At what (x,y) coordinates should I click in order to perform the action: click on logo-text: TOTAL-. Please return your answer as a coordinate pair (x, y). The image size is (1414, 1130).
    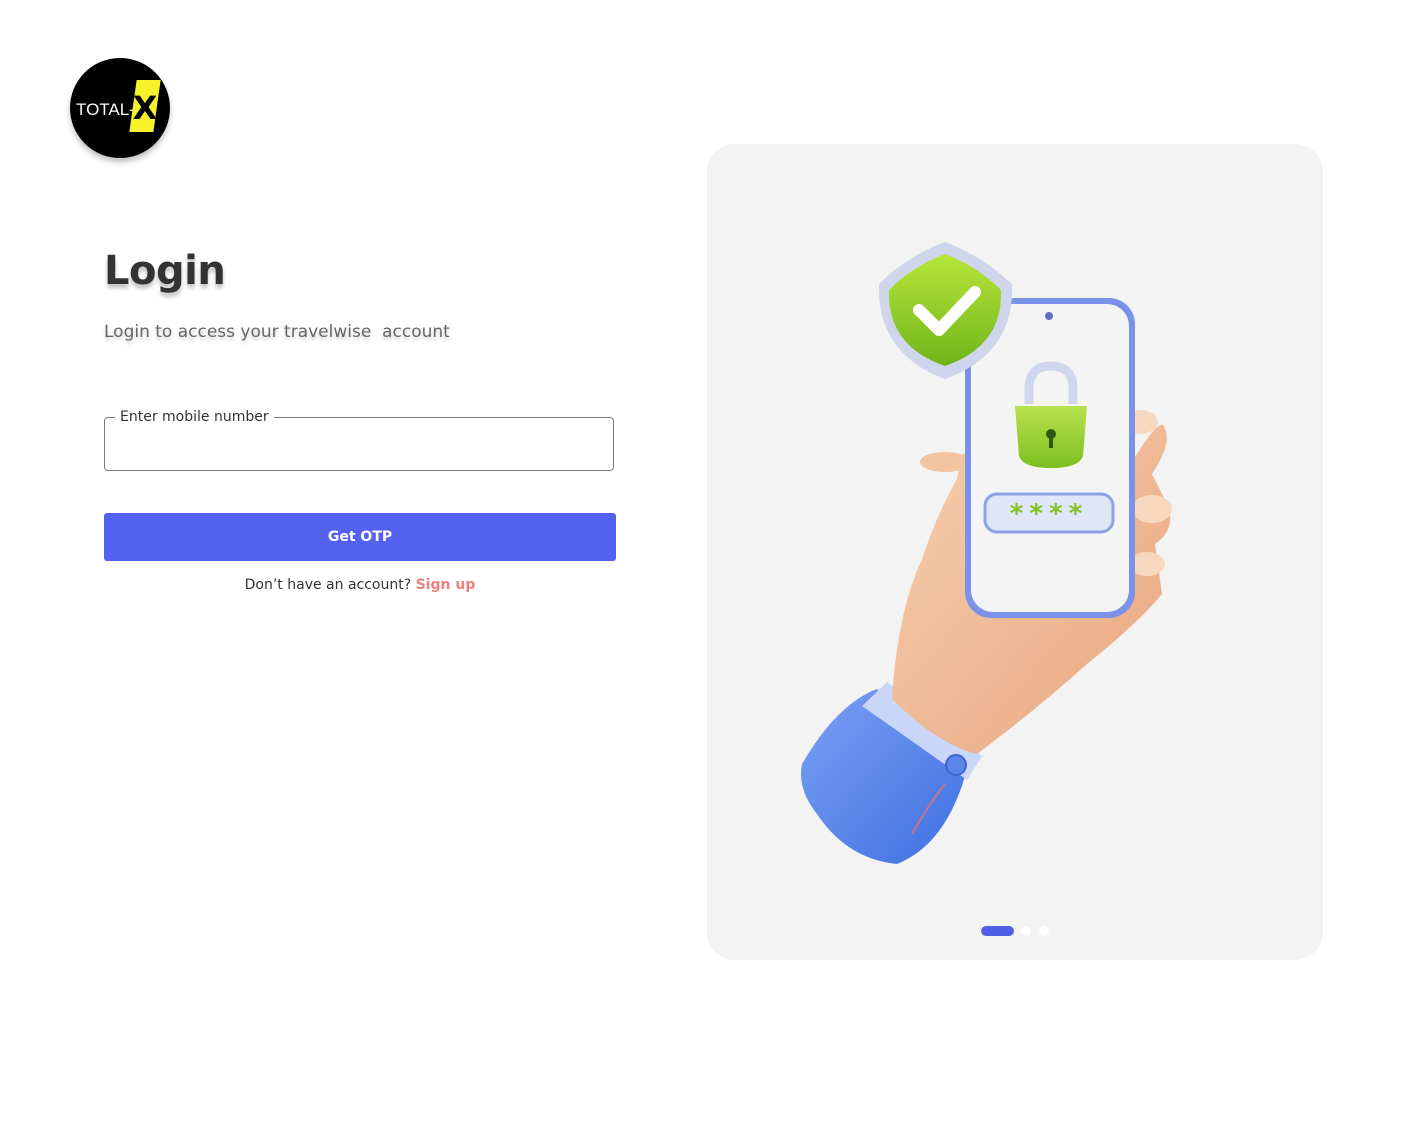
    Looking at the image, I should click on (105, 109).